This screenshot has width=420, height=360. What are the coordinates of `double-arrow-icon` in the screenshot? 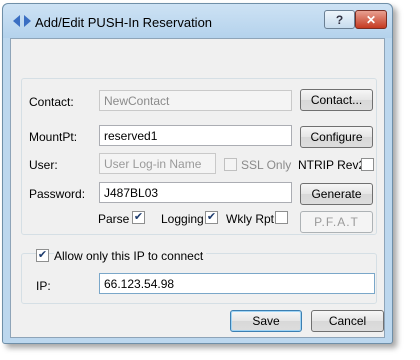 It's located at (22, 21).